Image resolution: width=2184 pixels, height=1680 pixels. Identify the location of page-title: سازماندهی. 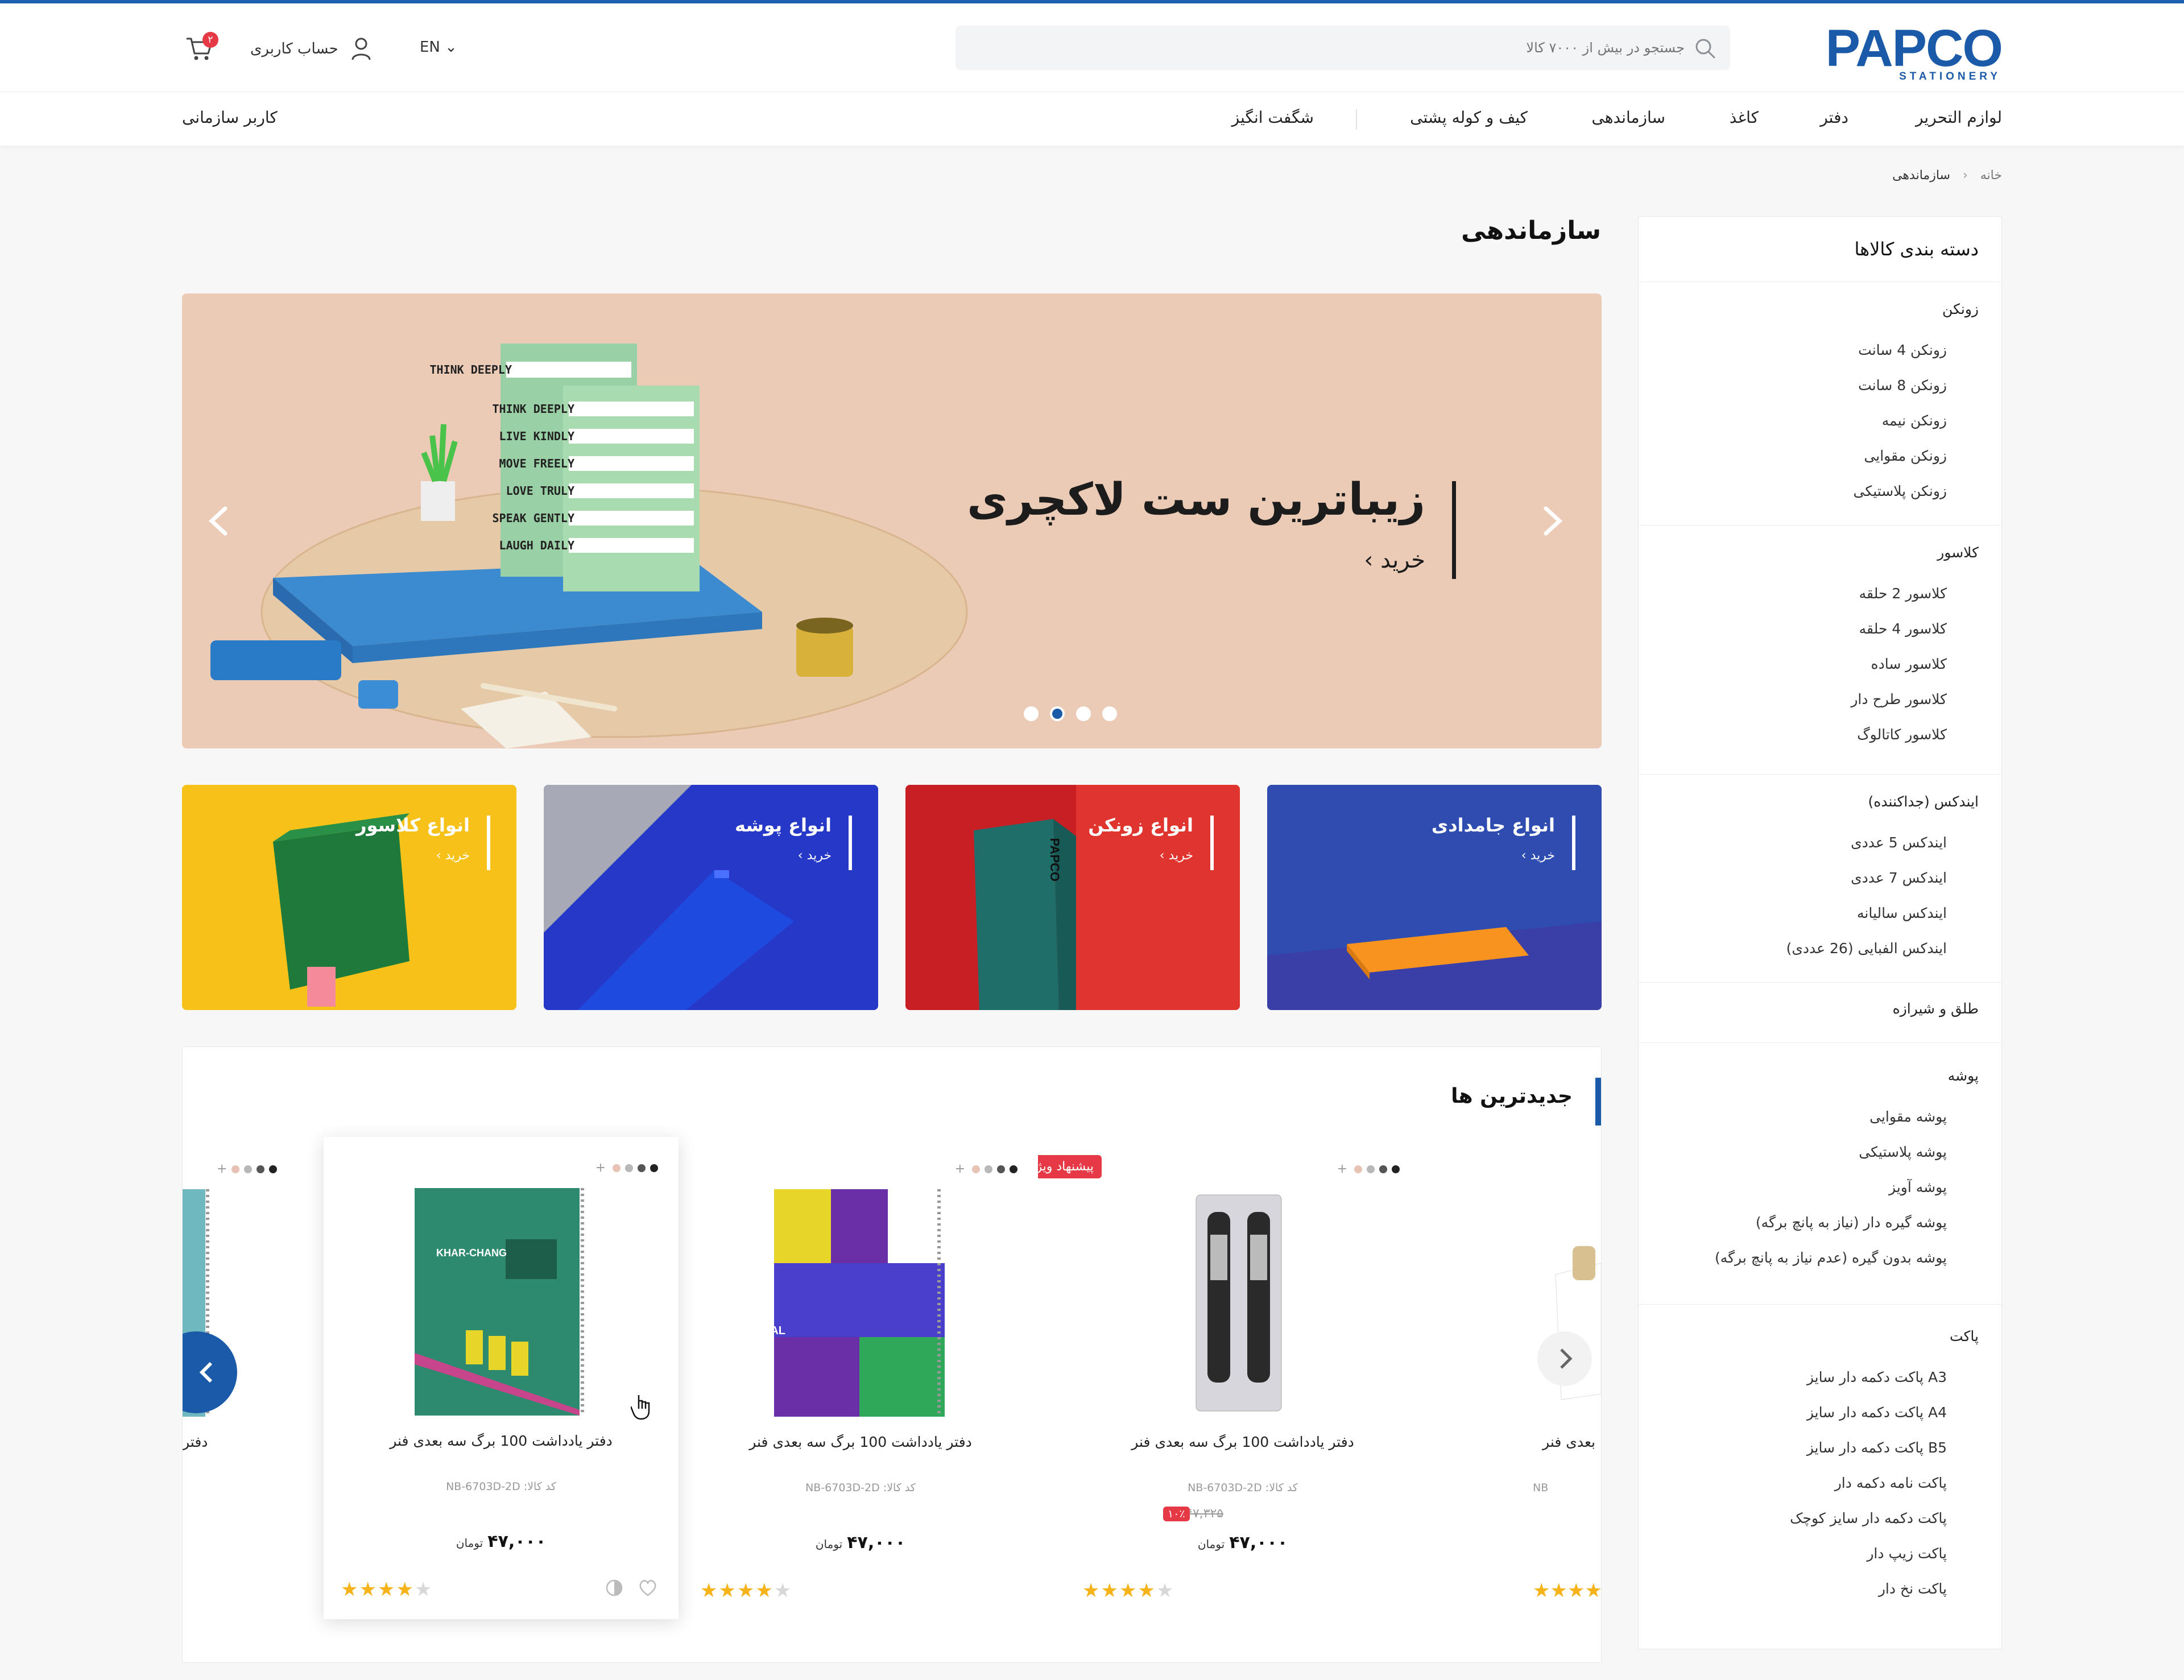
(1531, 230).